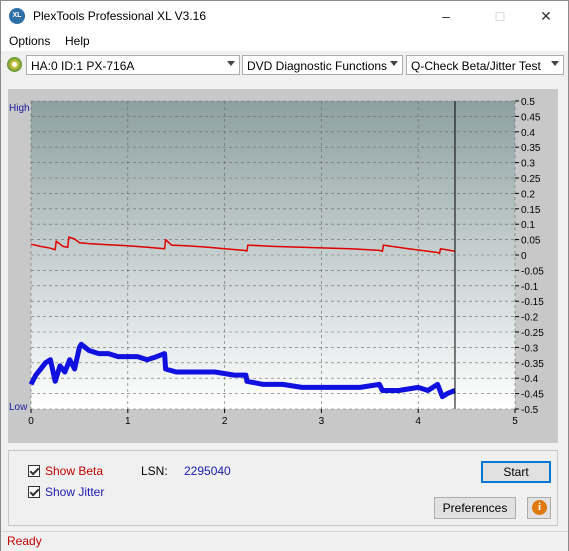  Describe the element at coordinates (530, 318) in the screenshot. I see `y-tick-label: -0.2` at that location.